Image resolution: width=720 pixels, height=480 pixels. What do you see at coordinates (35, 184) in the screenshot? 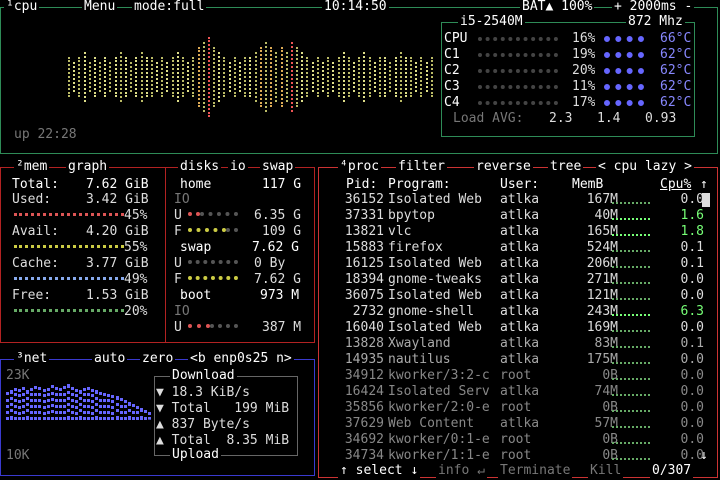
I see `mem-total-label: Total:` at bounding box center [35, 184].